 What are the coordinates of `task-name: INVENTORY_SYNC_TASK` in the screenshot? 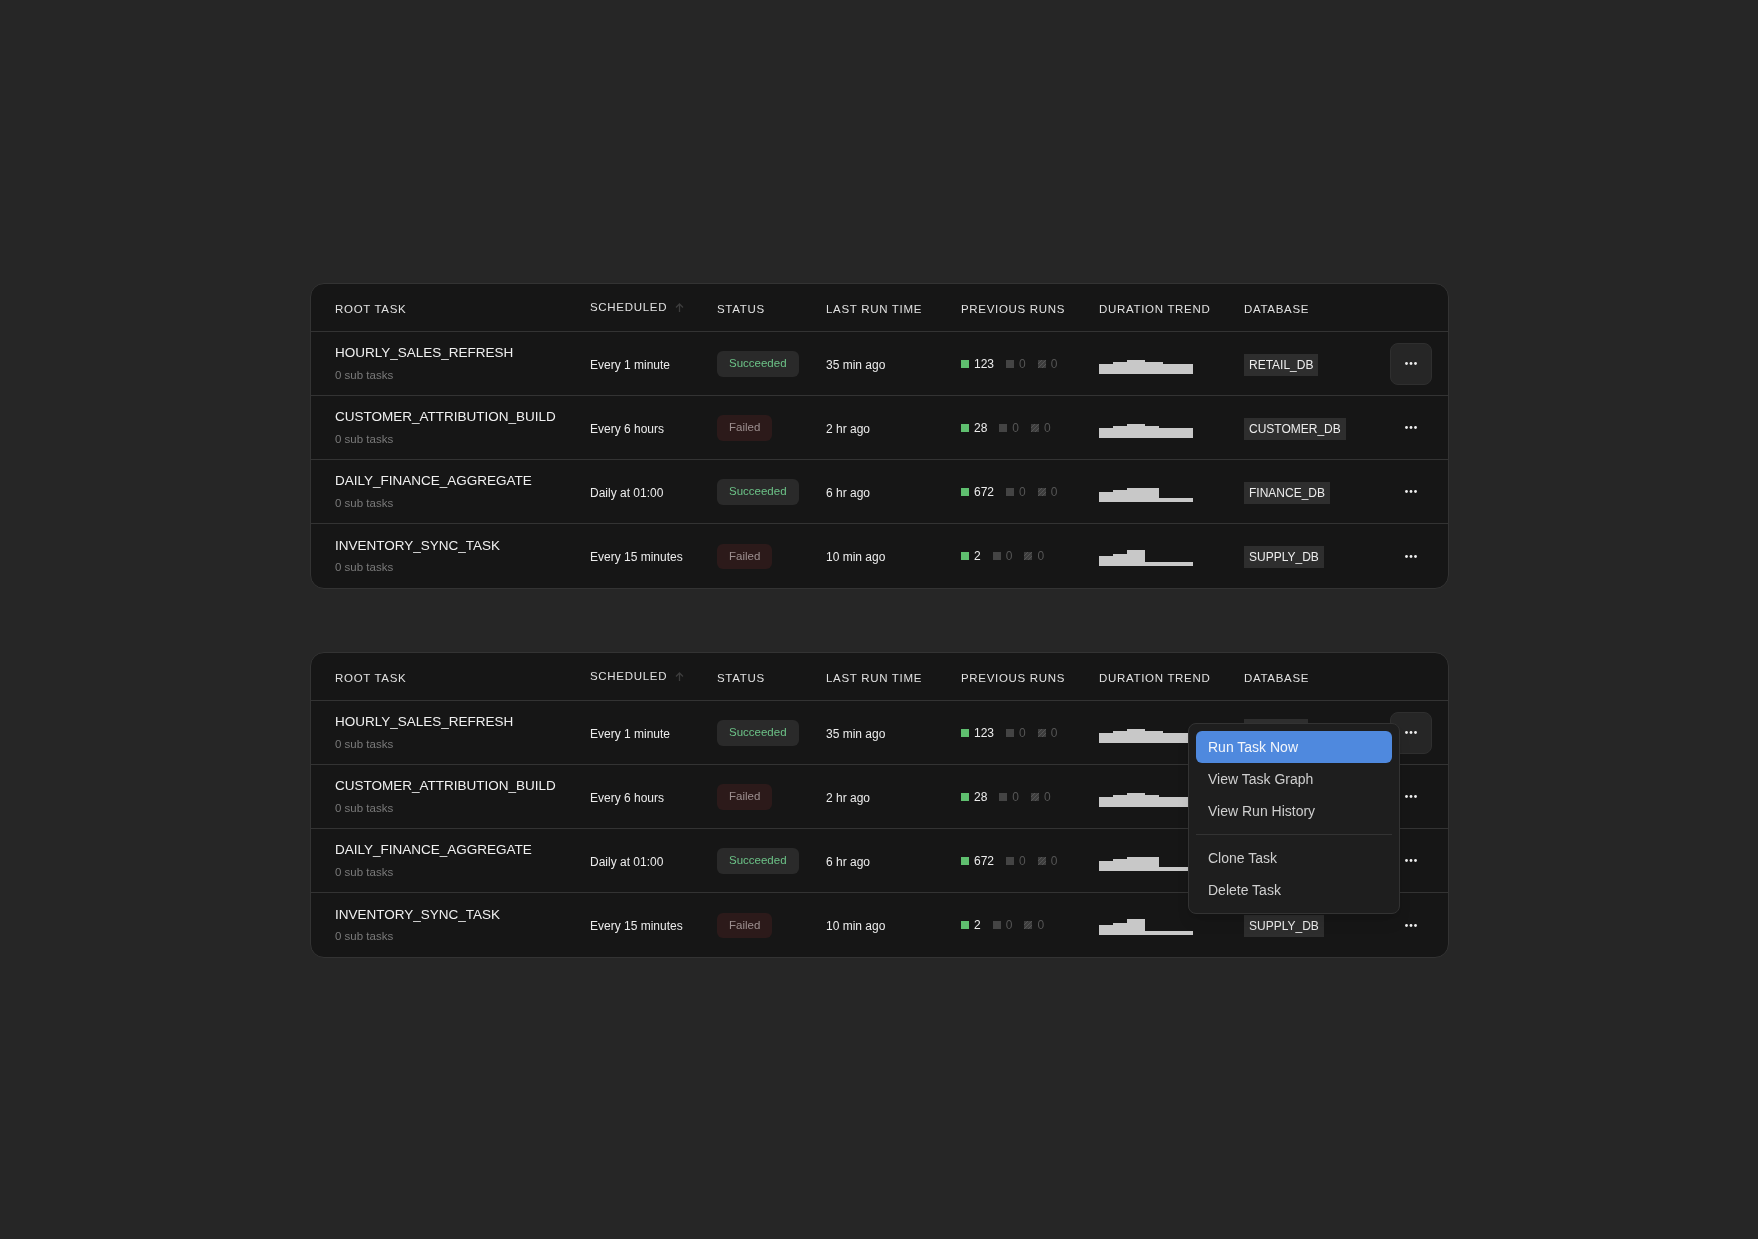 It's located at (418, 545).